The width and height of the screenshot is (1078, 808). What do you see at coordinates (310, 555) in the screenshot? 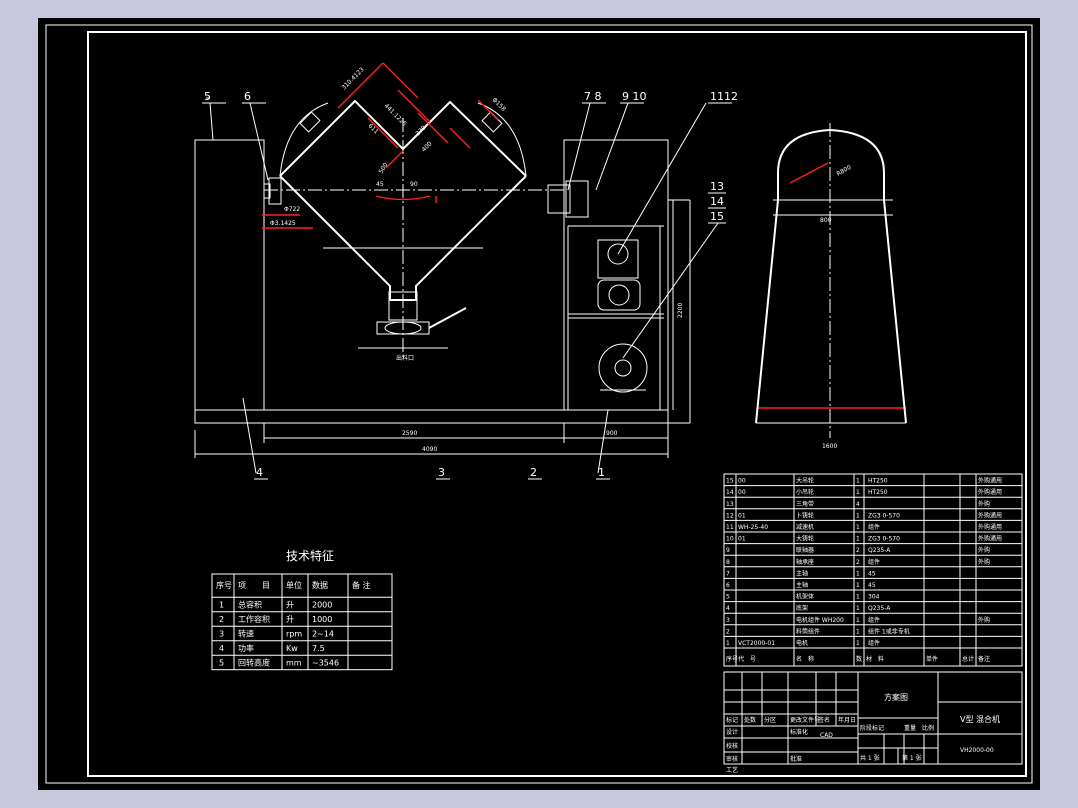
I see `tech-table-title: 技术特征` at bounding box center [310, 555].